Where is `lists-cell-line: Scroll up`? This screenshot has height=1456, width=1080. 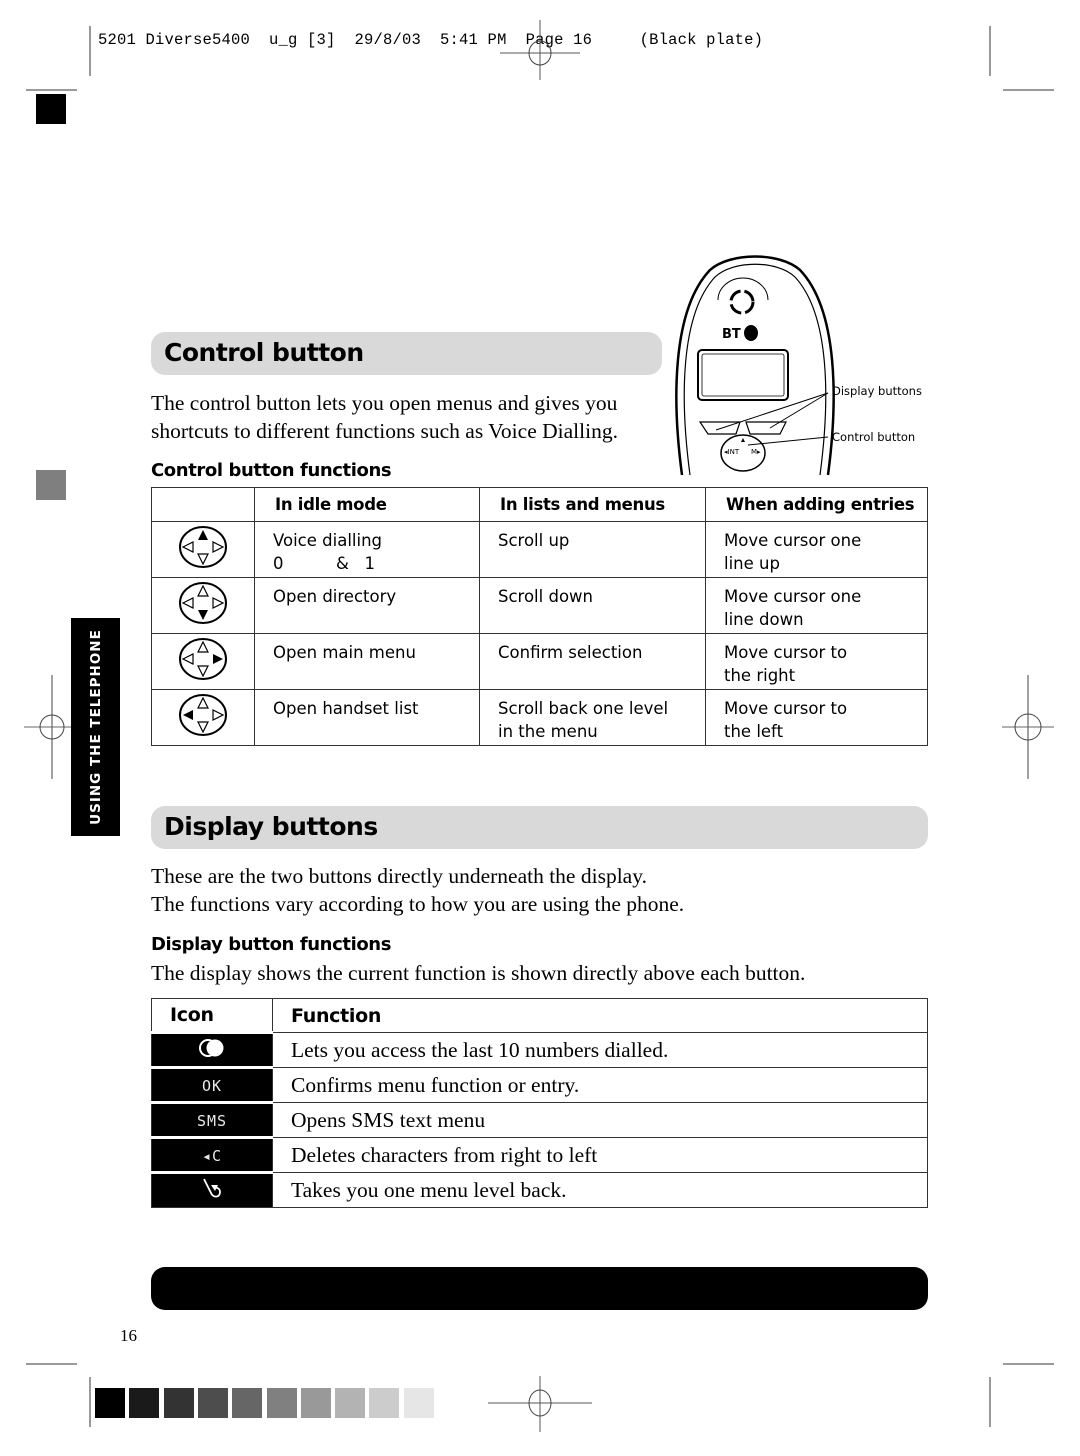 lists-cell-line: Scroll up is located at coordinates (534, 540).